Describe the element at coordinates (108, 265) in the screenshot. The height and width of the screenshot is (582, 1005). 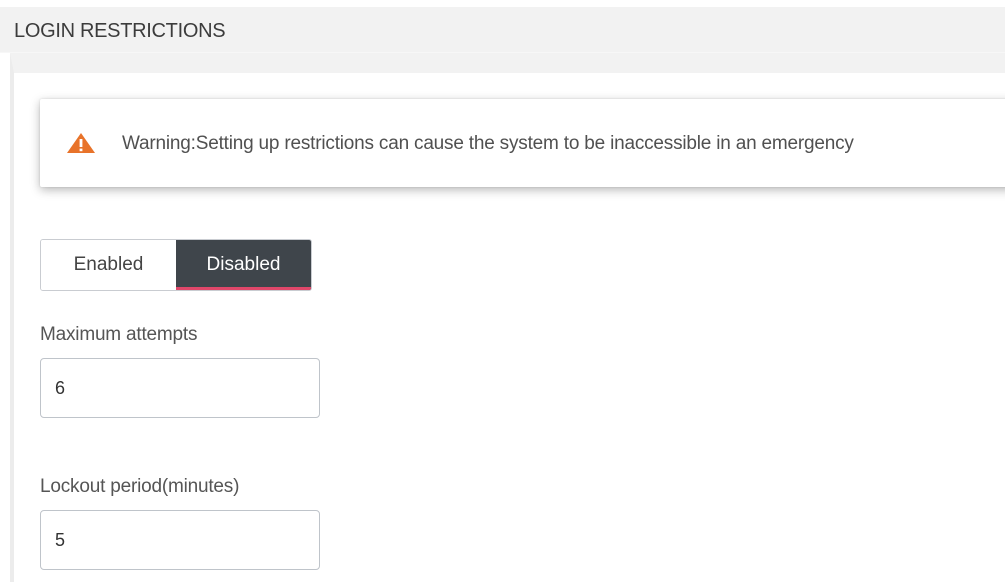
I see `enabled-toggle-button: Enabled` at that location.